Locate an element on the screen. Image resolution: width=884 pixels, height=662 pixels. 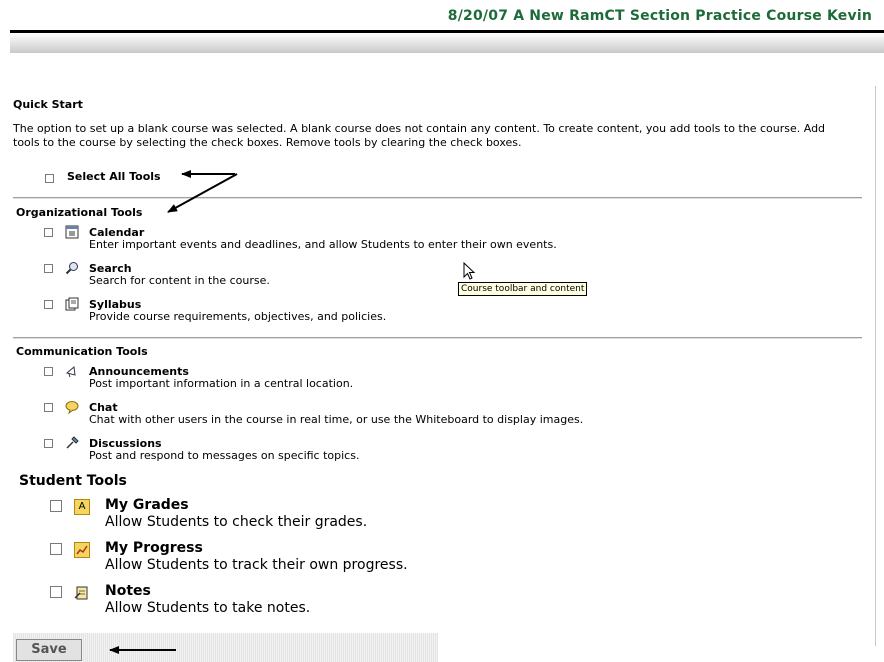
annotation-arrows is located at coordinates (173, 412).